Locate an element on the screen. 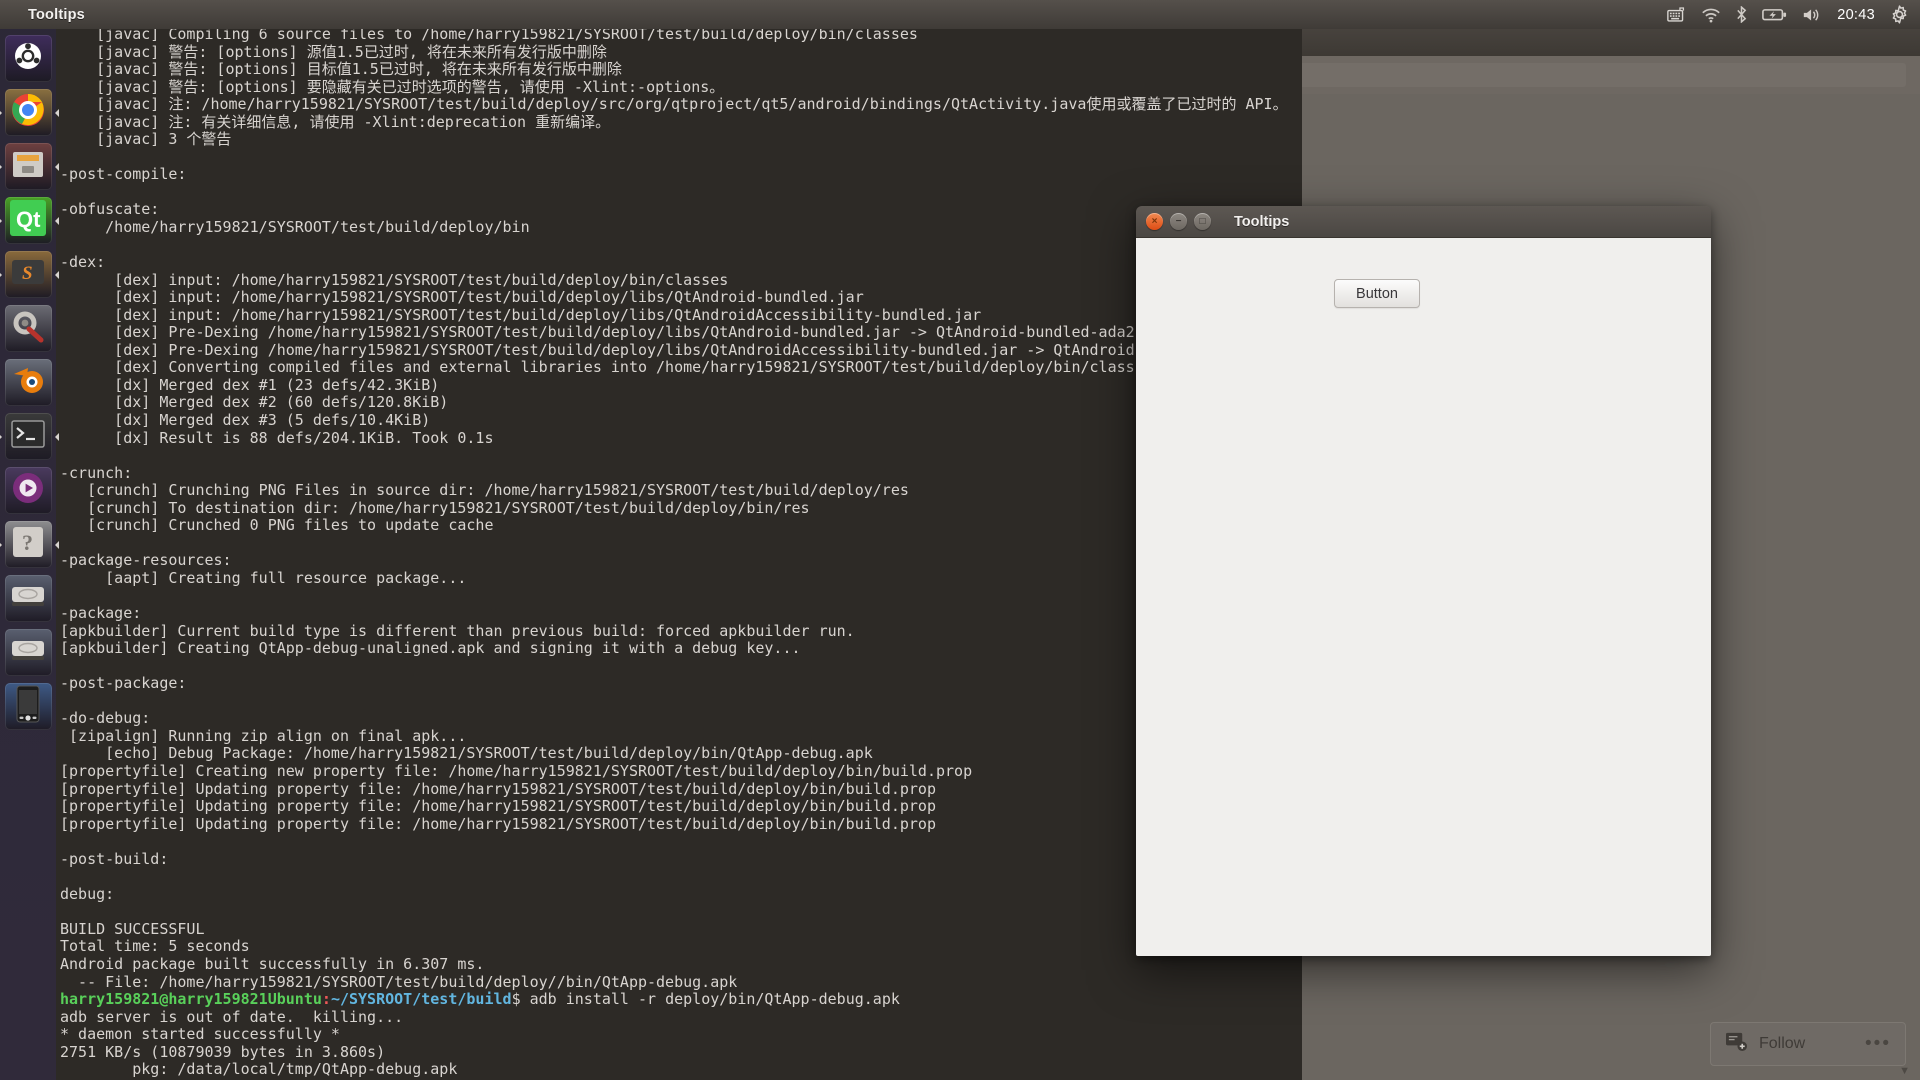  terminal-line: 2751 KB/s (10879039 bytes in 3.860s) is located at coordinates (223, 1051).